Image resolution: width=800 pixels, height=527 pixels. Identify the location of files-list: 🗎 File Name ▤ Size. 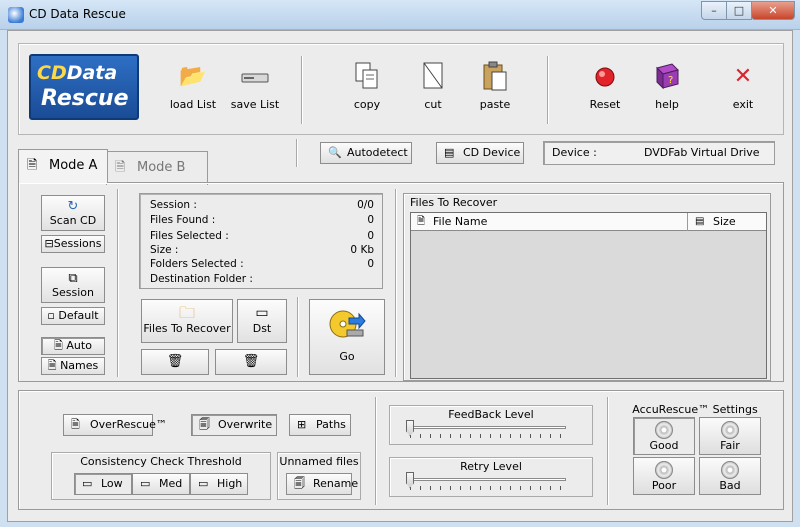
(588, 295).